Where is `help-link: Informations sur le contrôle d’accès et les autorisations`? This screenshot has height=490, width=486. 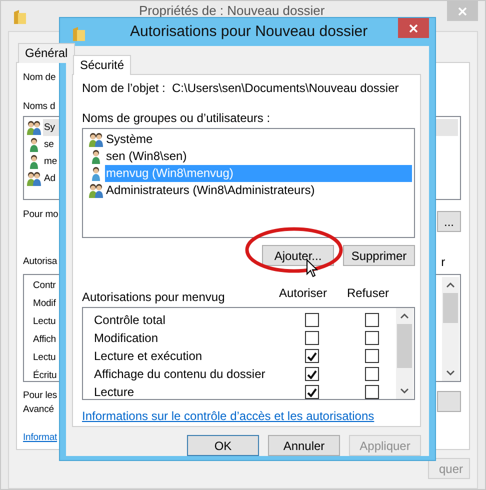 help-link: Informations sur le contrôle d’accès et les autorisations is located at coordinates (248, 416).